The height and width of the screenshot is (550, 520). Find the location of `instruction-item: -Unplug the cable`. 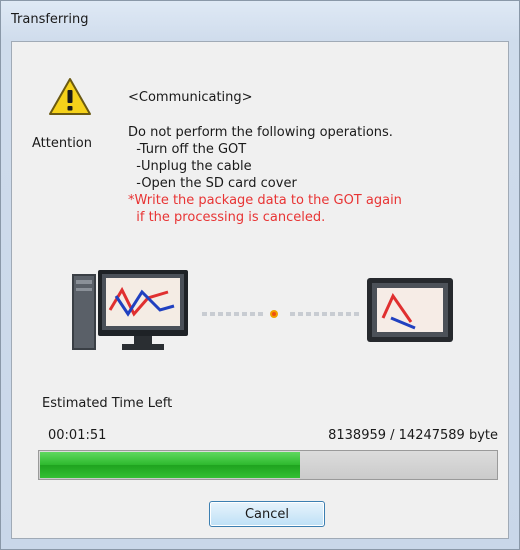

instruction-item: -Unplug the cable is located at coordinates (190, 166).